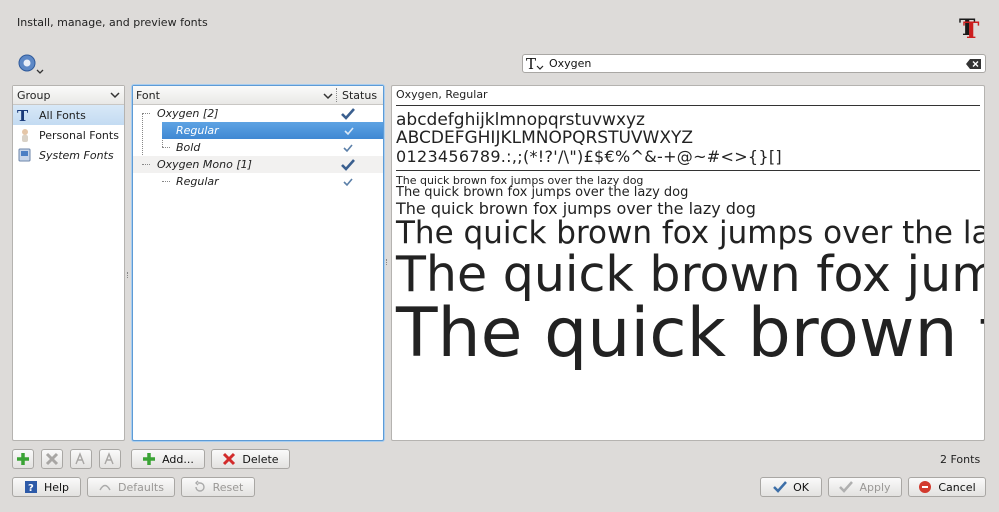  What do you see at coordinates (545, 138) in the screenshot?
I see `preview-uppercase: ABCDEFGHIJKLMNOPQRSTUVWXYZ` at bounding box center [545, 138].